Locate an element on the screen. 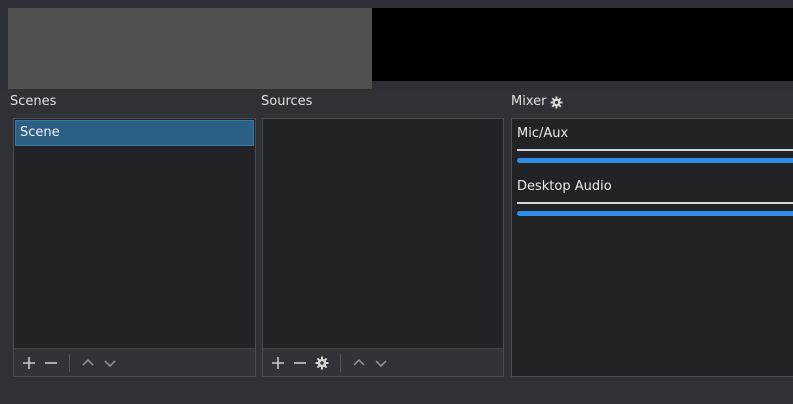  move-source-down-button is located at coordinates (381, 363).